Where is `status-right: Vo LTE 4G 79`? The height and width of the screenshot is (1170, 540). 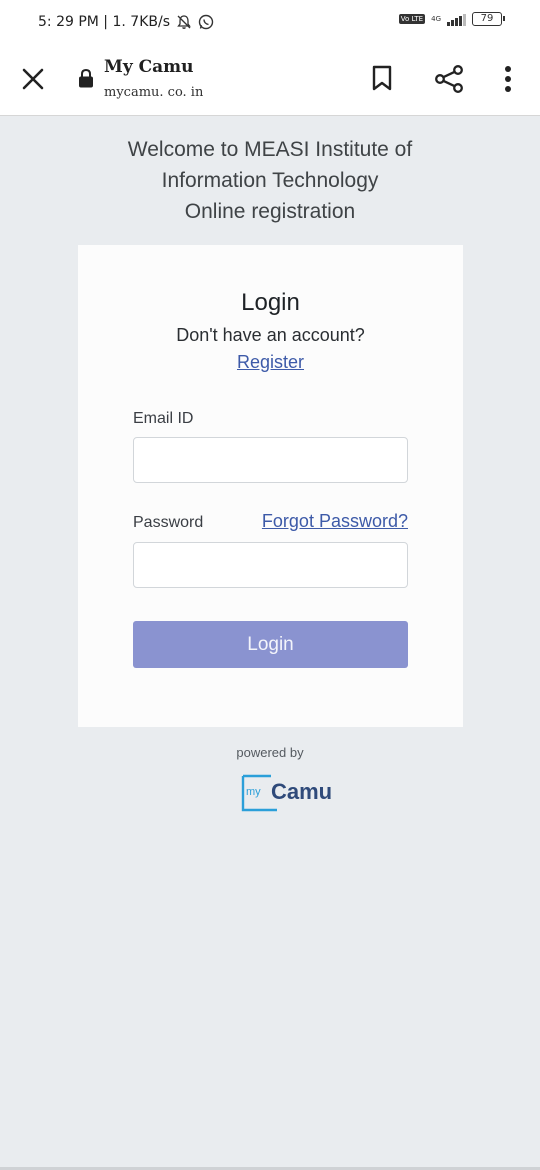
status-right: Vo LTE 4G 79 is located at coordinates (451, 19).